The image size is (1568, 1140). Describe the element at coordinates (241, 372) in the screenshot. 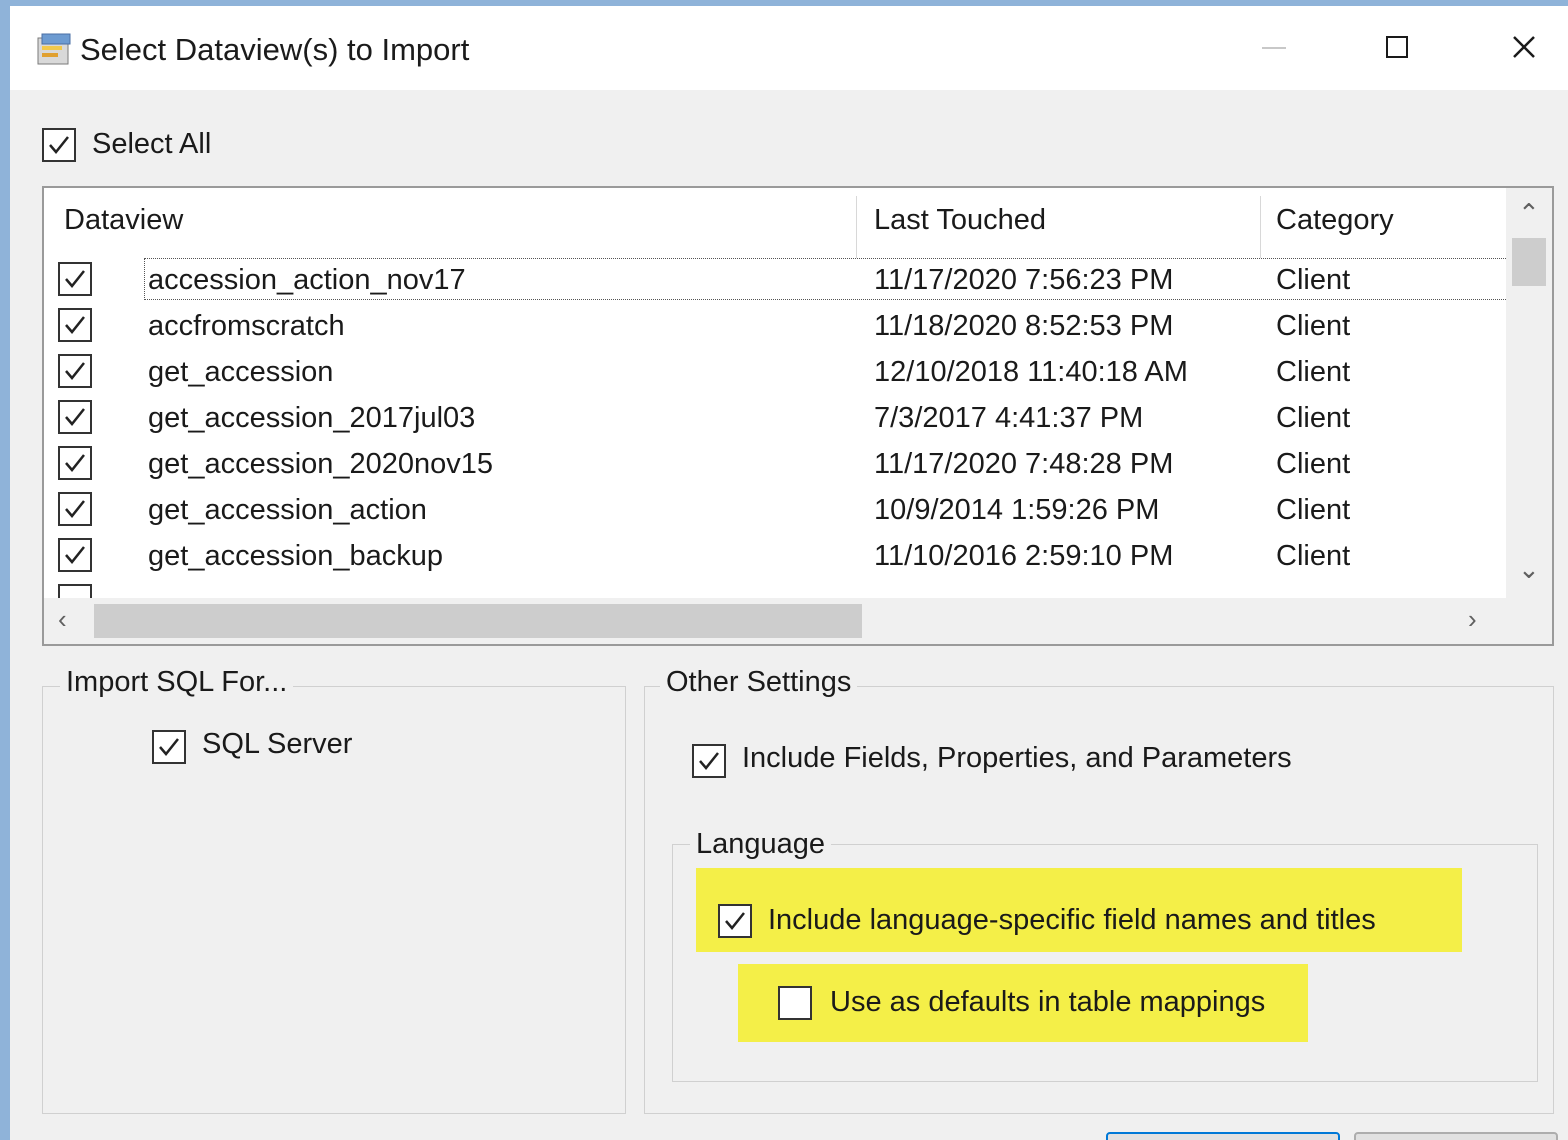

I see `row-dataview-name: get_accession` at that location.